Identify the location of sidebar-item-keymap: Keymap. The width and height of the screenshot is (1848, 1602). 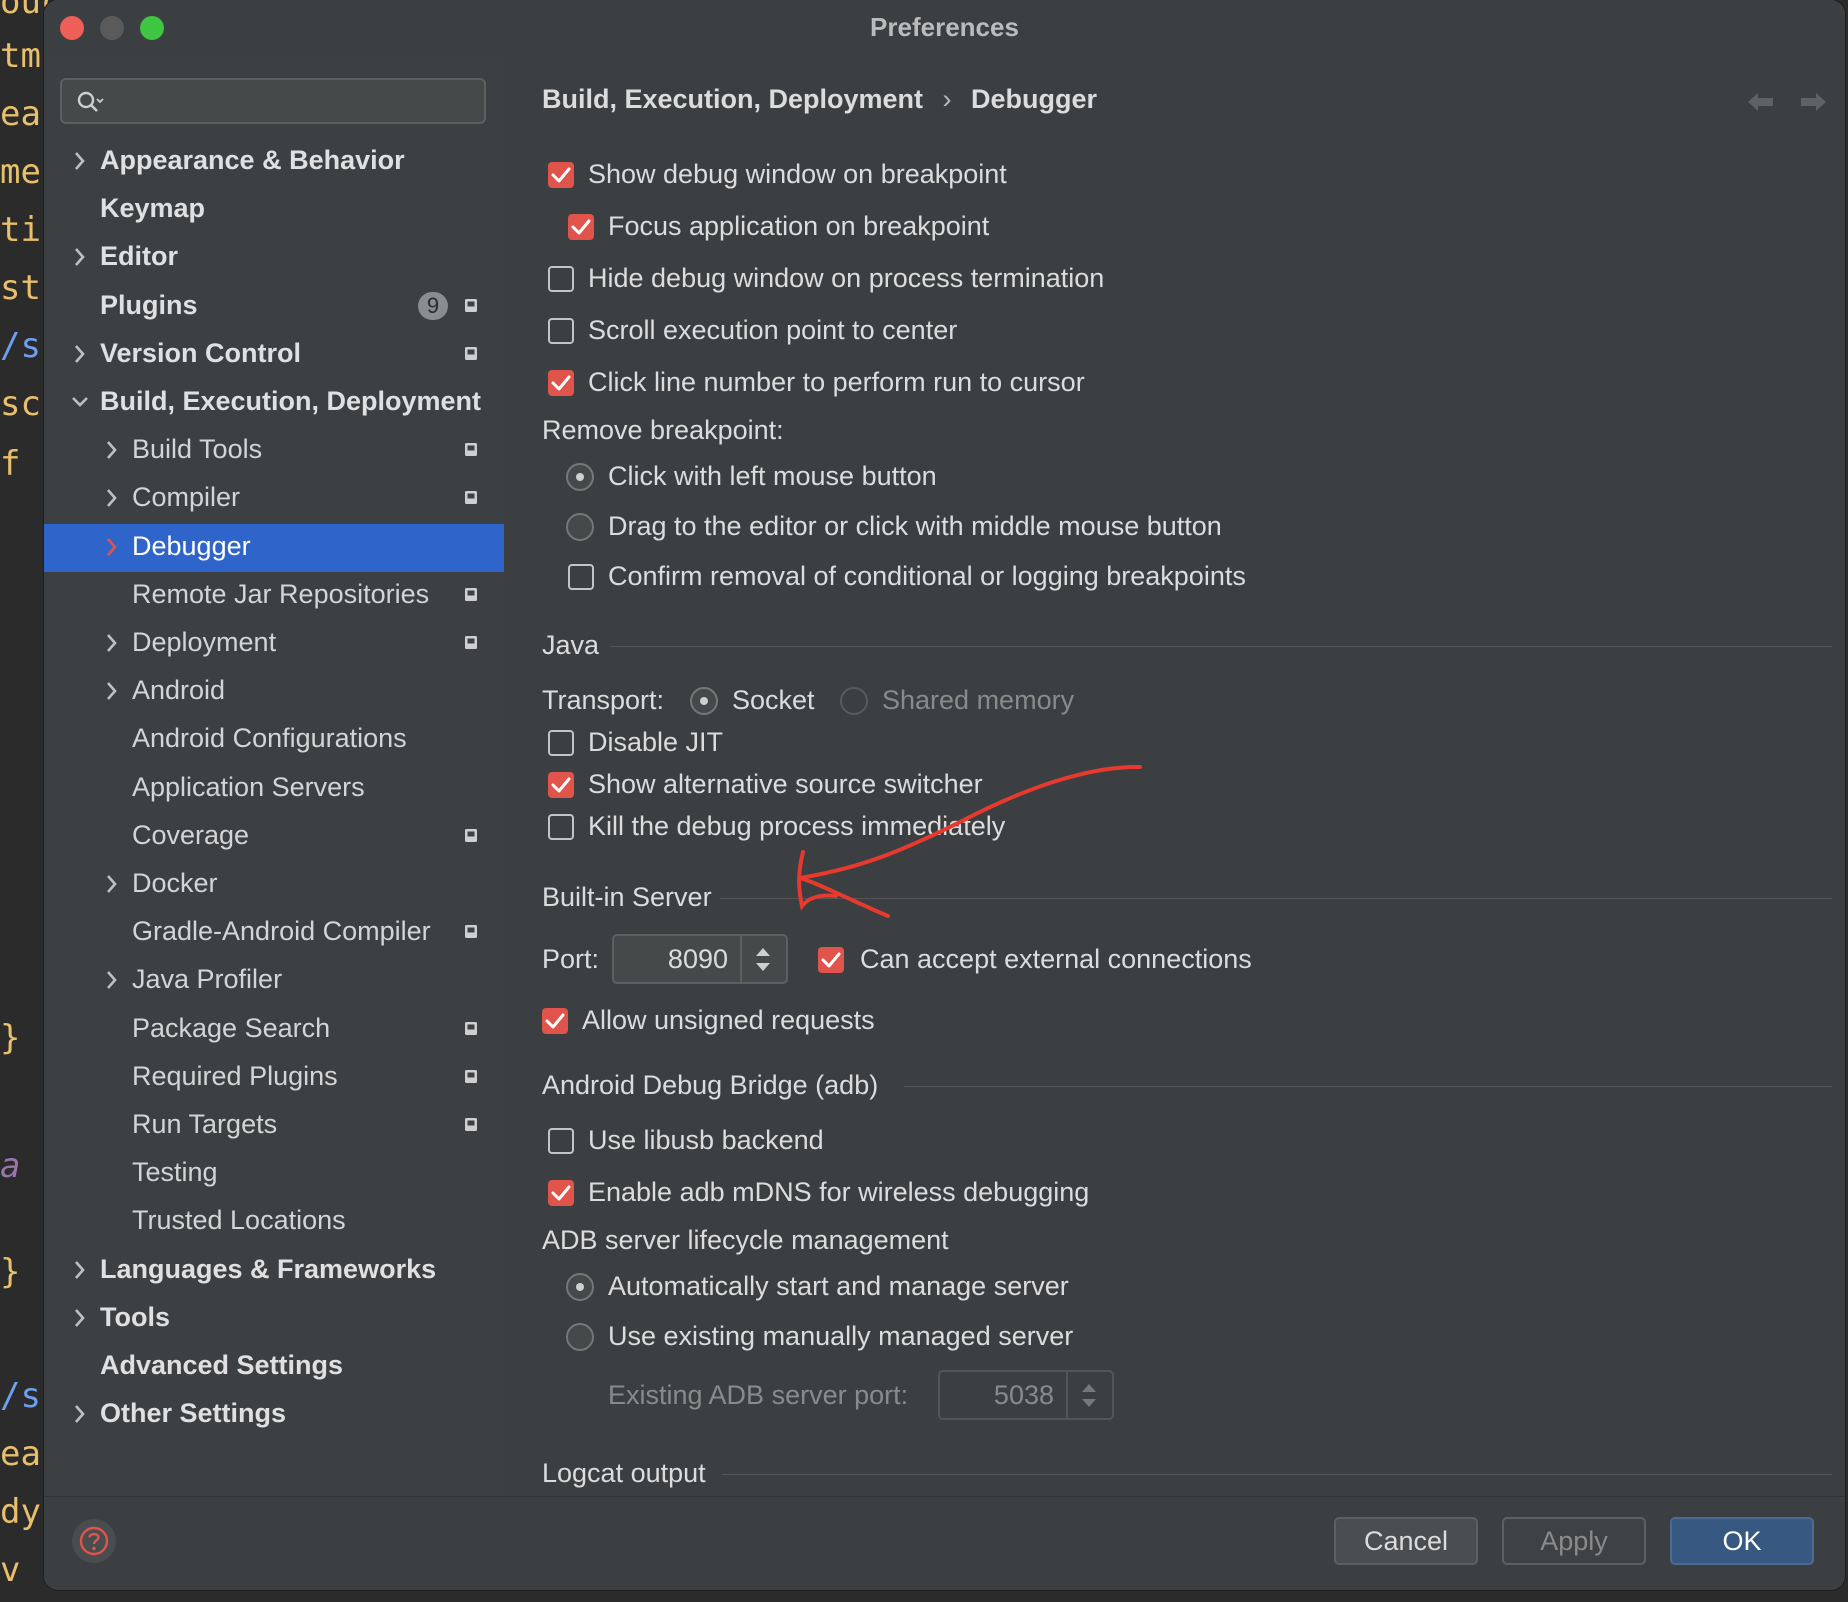
(274, 210).